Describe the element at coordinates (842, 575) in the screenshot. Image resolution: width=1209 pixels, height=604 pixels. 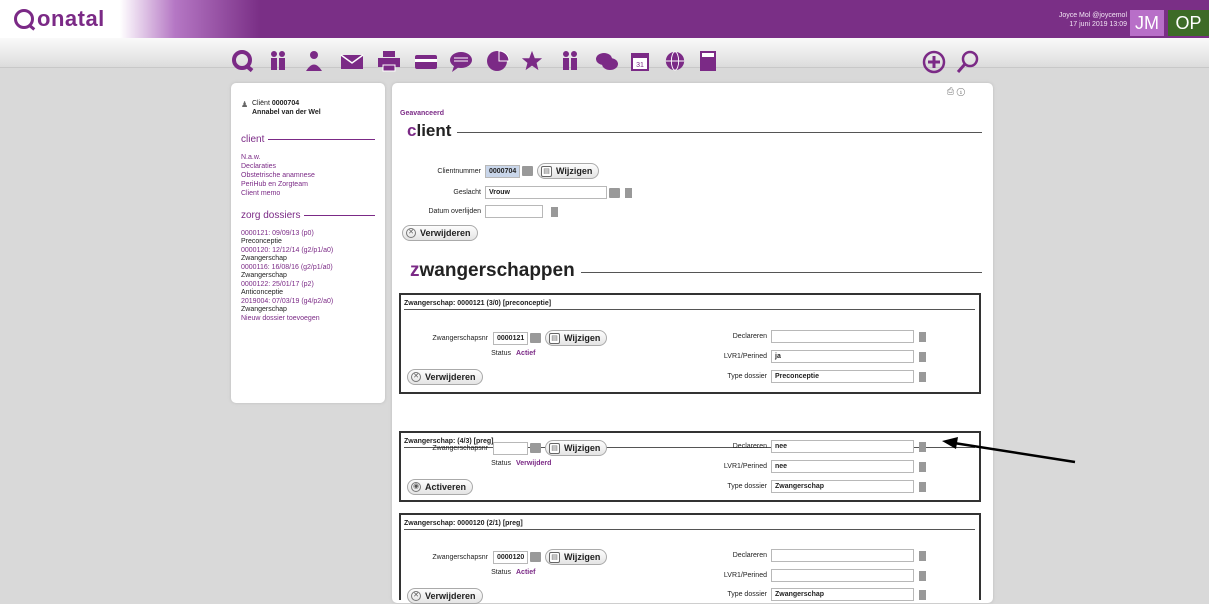
I see `lvr-select` at that location.